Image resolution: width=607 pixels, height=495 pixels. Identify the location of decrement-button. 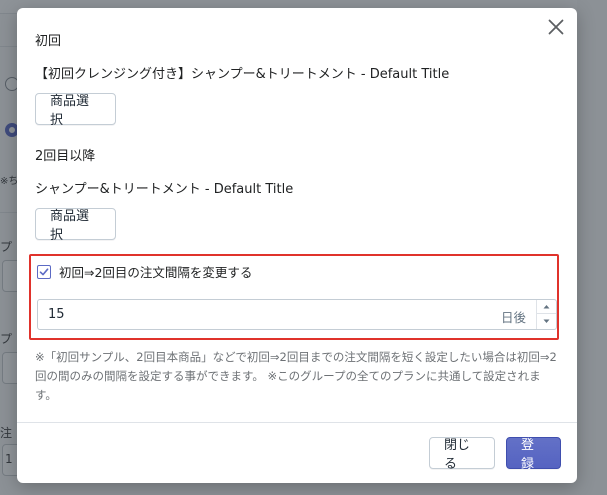
(546, 321).